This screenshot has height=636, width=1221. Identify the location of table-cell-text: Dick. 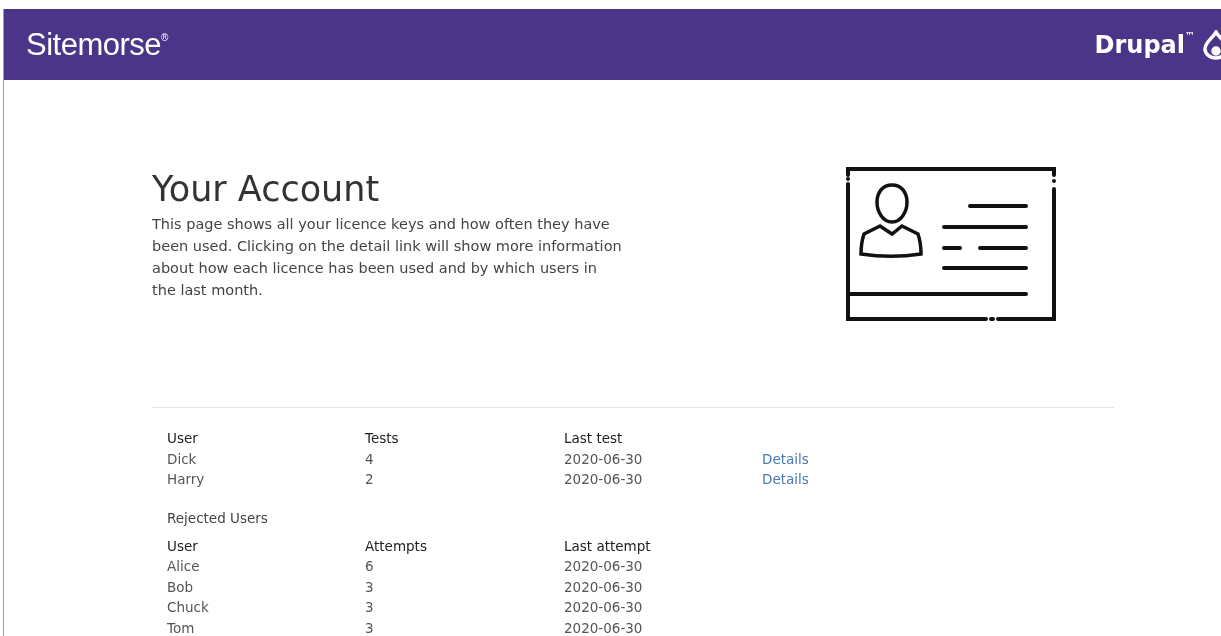
(182, 459).